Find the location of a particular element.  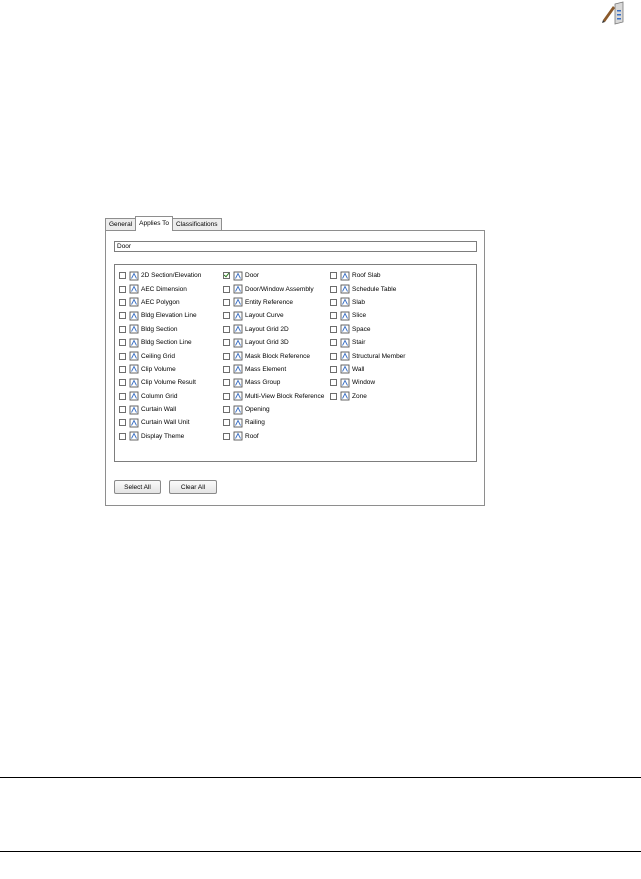

object-type-item: Opening is located at coordinates (273, 409).